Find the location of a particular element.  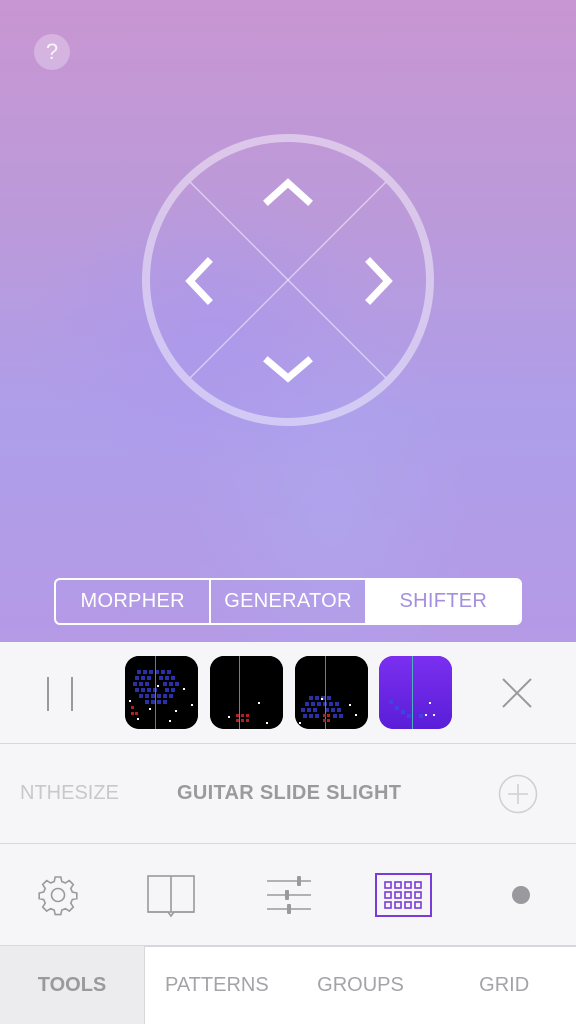

mode-selector: MORPHER GENERATOR SHIFTER is located at coordinates (288, 601).